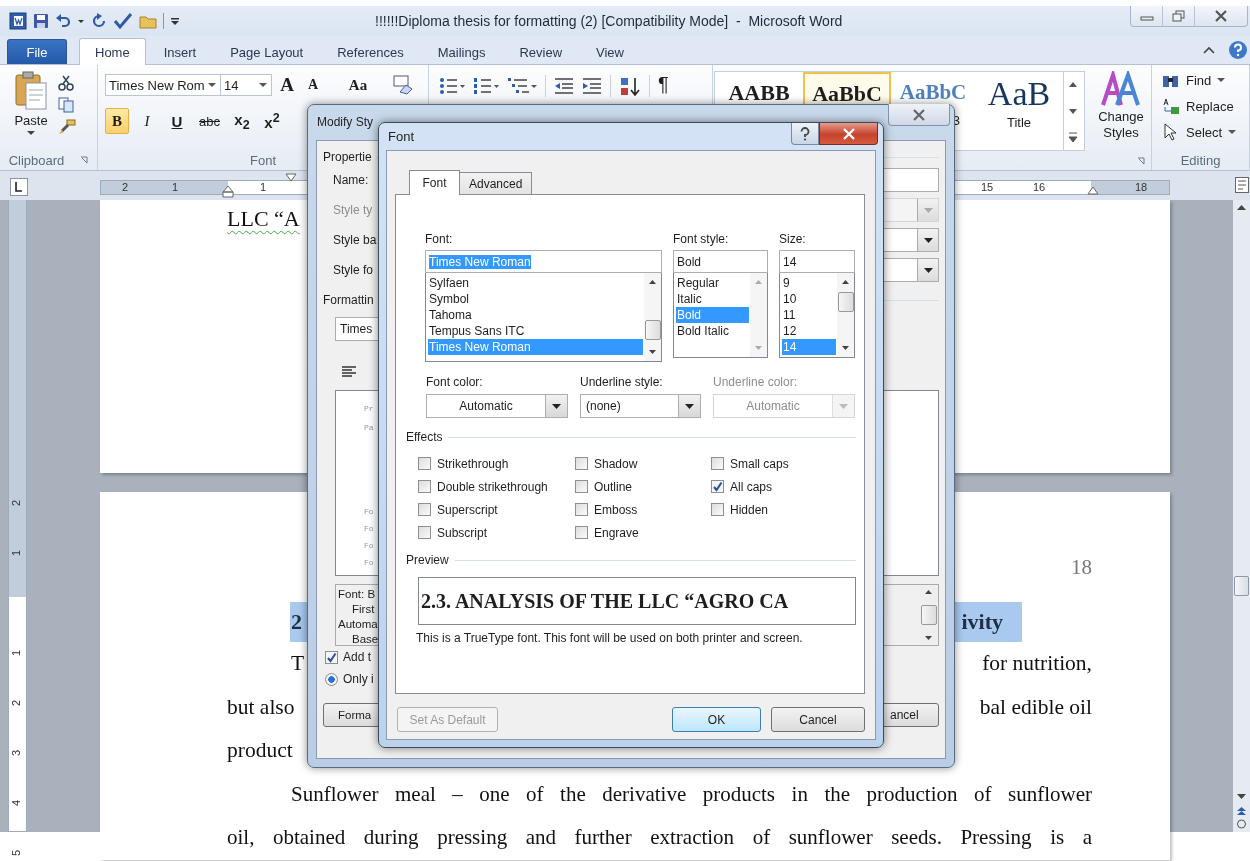 This screenshot has height=861, width=1250. What do you see at coordinates (123, 21) in the screenshot?
I see `spelling-check-icon` at bounding box center [123, 21].